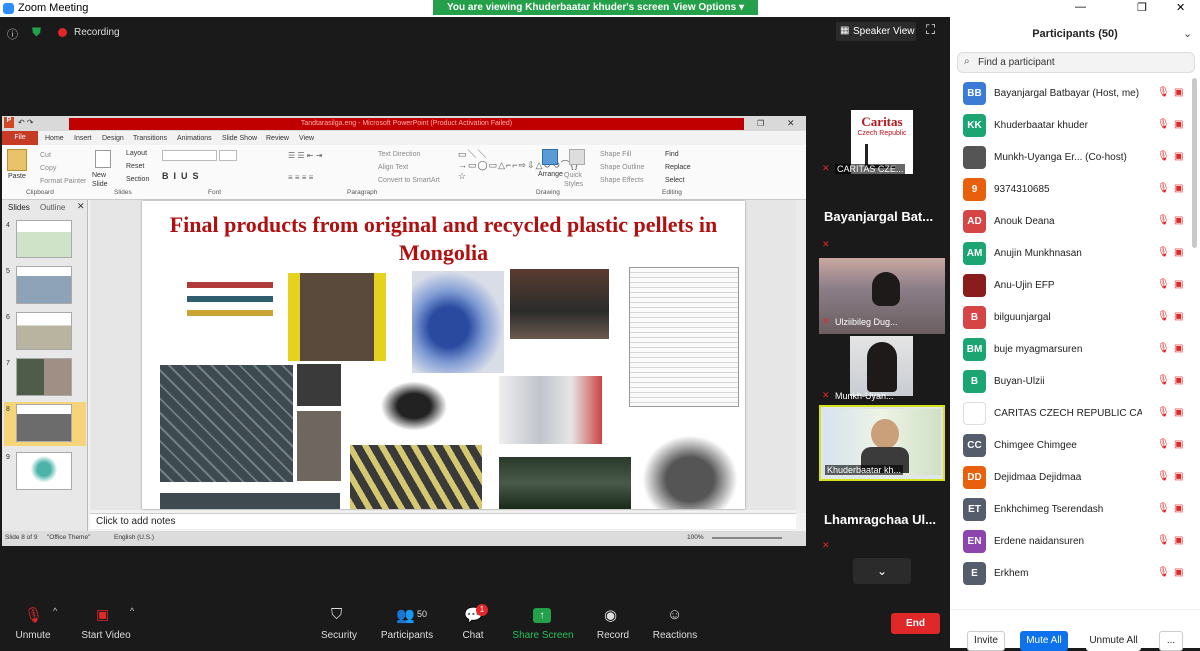 The height and width of the screenshot is (651, 1200). I want to click on slides-pane-tab: Slides, so click(19, 207).